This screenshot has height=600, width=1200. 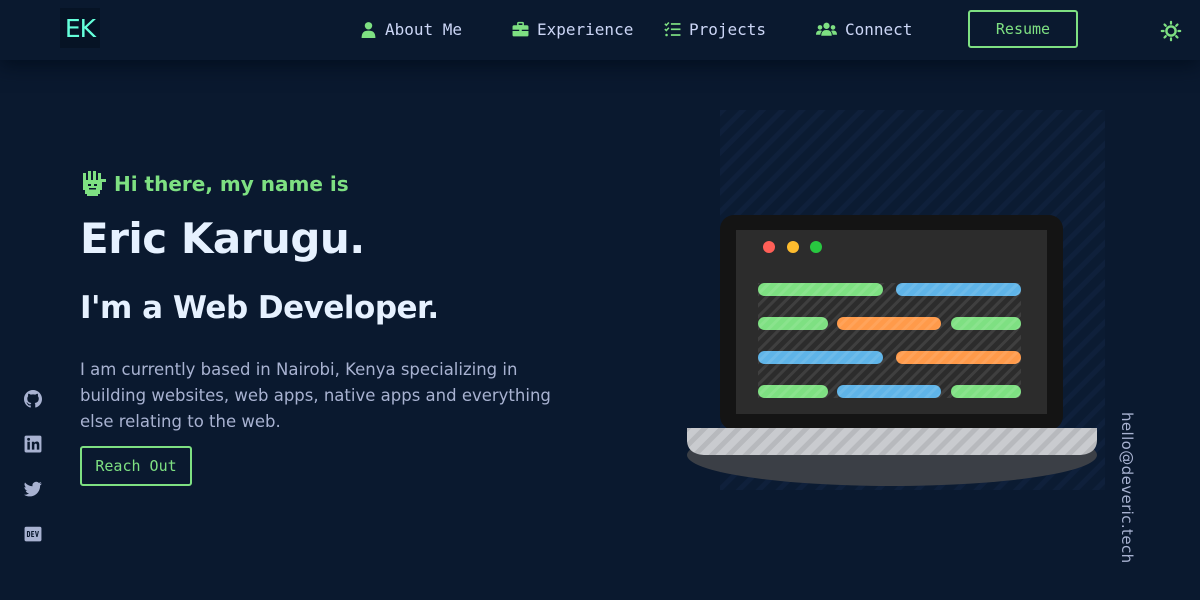 I want to click on theme-toggle-button, so click(x=1171, y=31).